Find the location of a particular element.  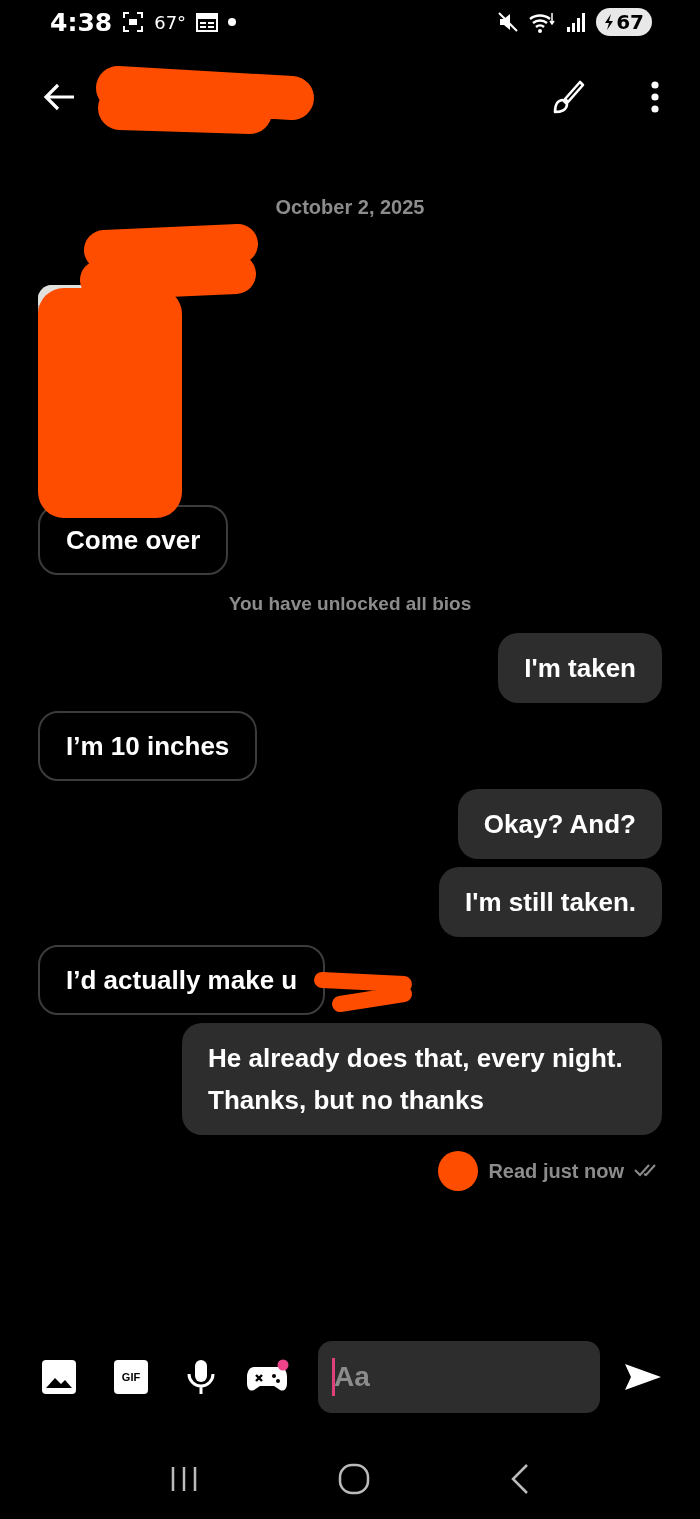

text-cursor is located at coordinates (333, 1377).